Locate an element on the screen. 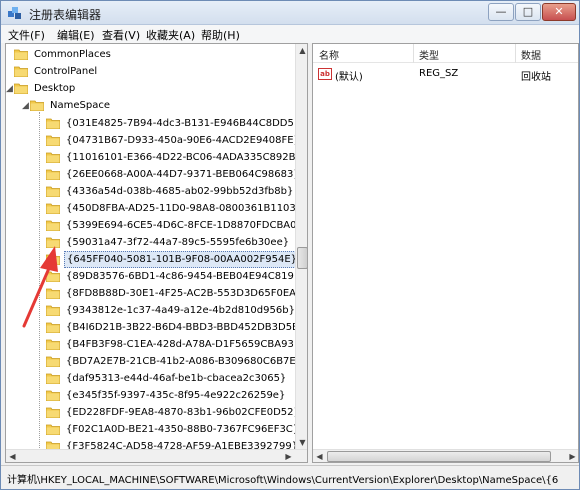 The width and height of the screenshot is (580, 490). tree-item-label: {F02C1A0D-BE21-4350-88B0-7367FC96EF3C} is located at coordinates (183, 429).